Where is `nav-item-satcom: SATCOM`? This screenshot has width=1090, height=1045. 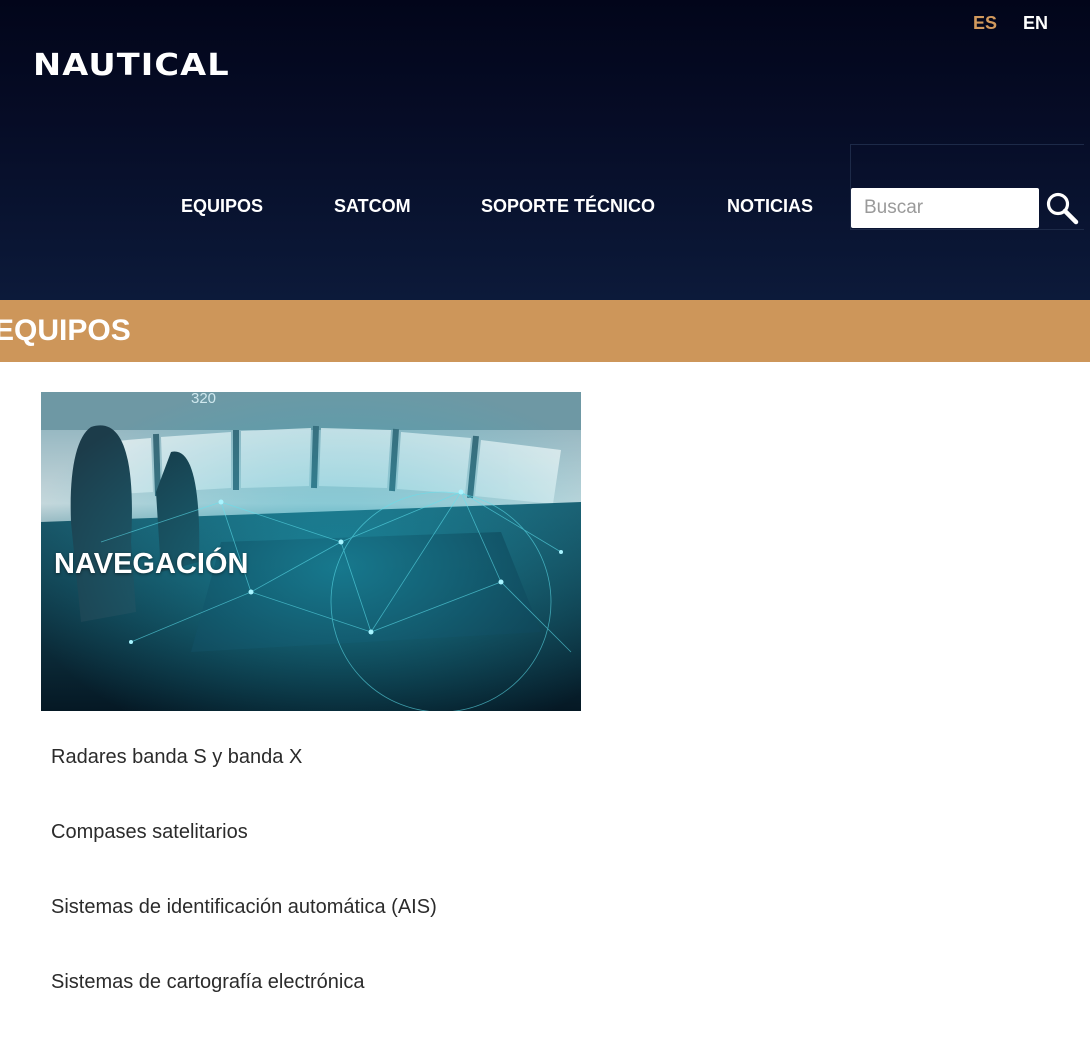 nav-item-satcom: SATCOM is located at coordinates (372, 206).